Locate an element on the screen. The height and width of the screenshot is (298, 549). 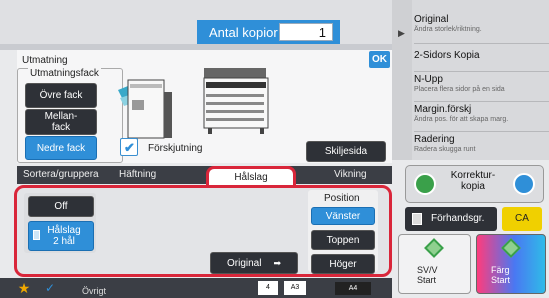
two-hole-icon is located at coordinates (36, 235).